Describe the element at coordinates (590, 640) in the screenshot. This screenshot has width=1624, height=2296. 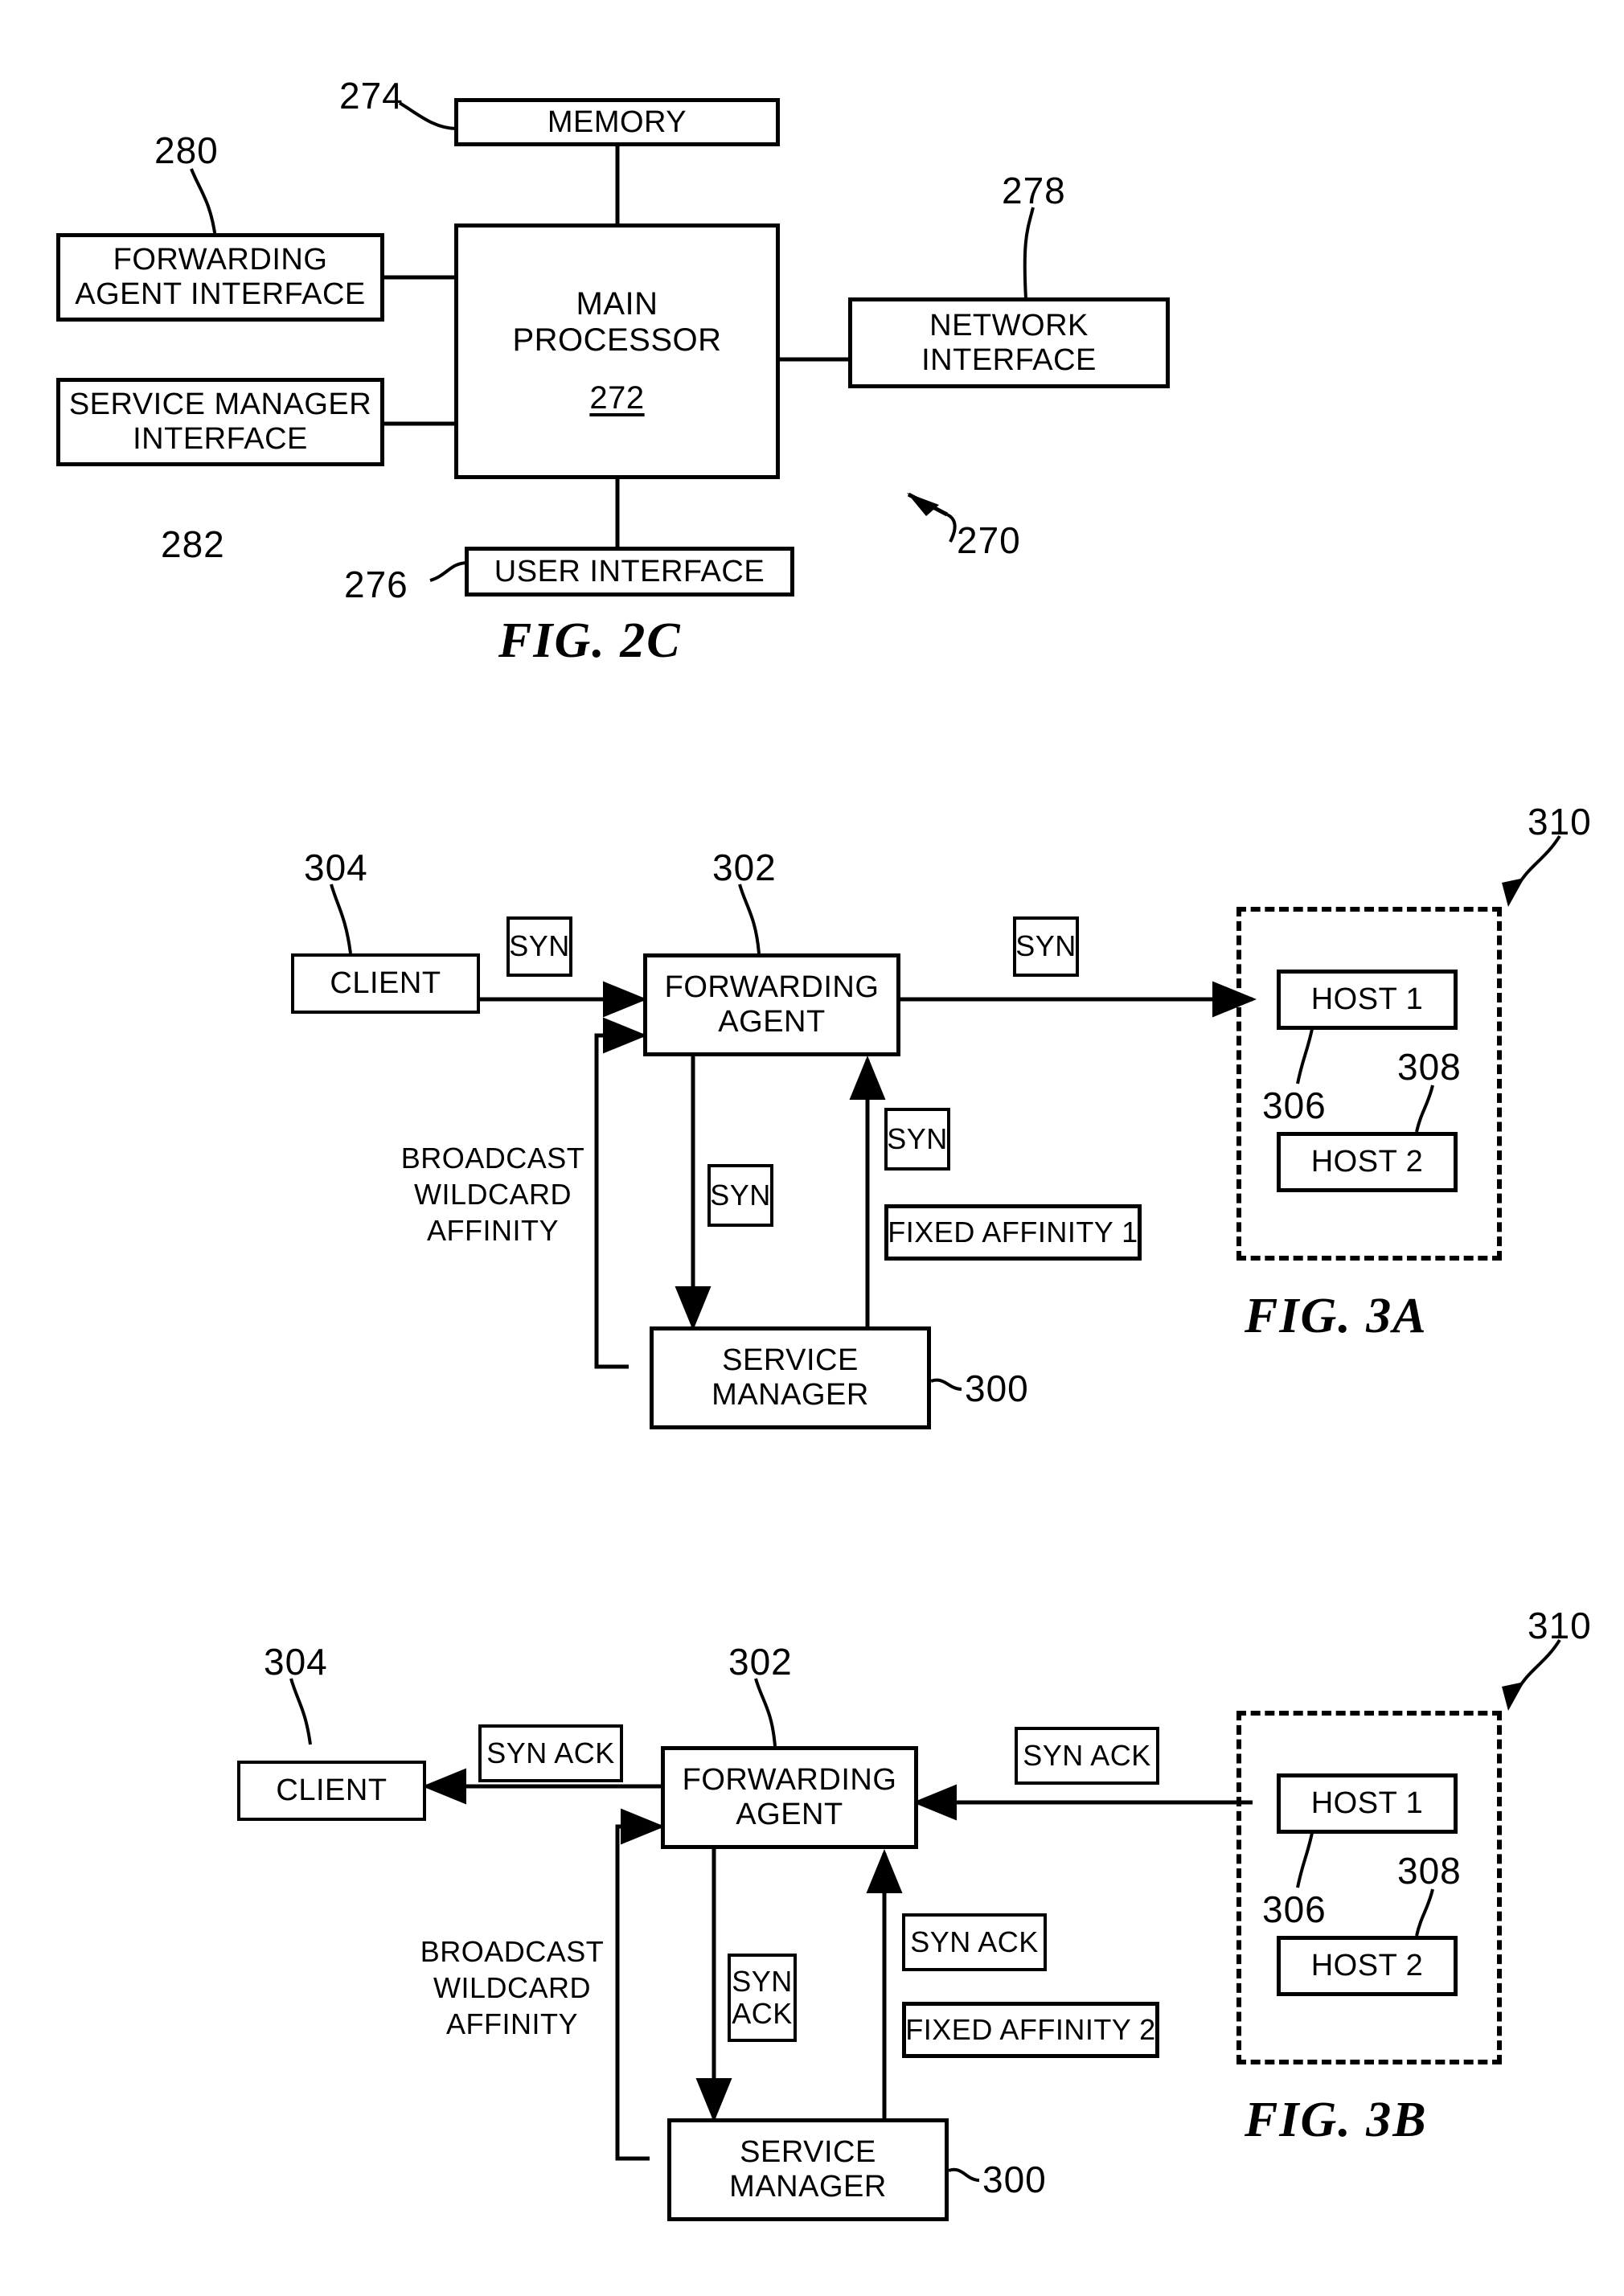
I see `figure-caption-2c: FIG. 2C` at that location.